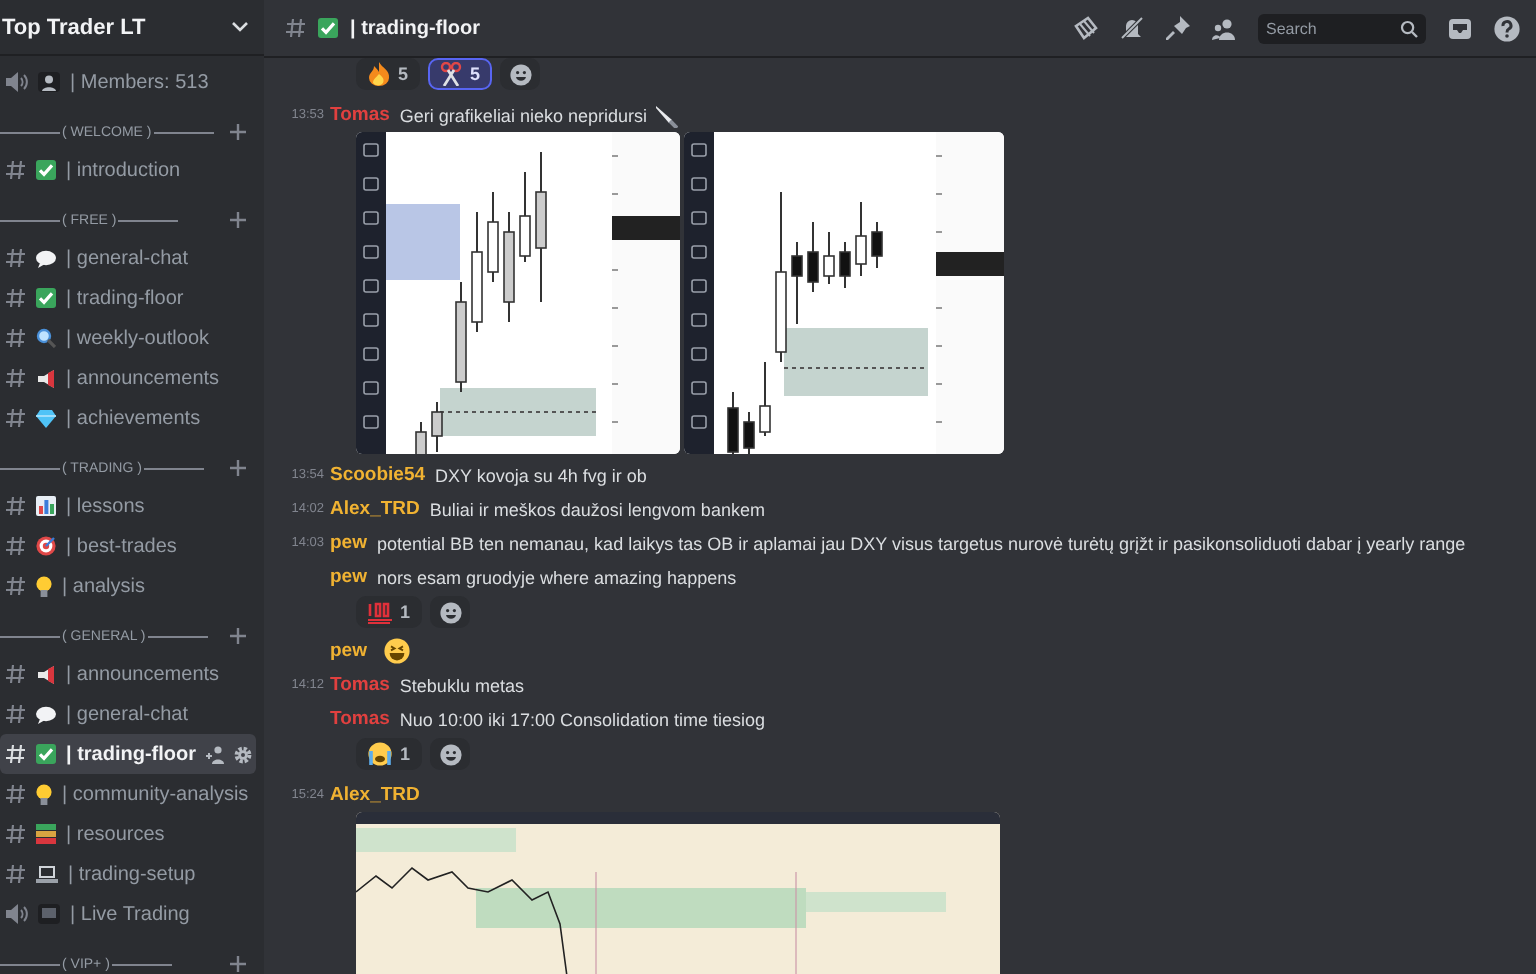 This screenshot has height=974, width=1536. Describe the element at coordinates (216, 754) in the screenshot. I see `people-add-icon` at that location.